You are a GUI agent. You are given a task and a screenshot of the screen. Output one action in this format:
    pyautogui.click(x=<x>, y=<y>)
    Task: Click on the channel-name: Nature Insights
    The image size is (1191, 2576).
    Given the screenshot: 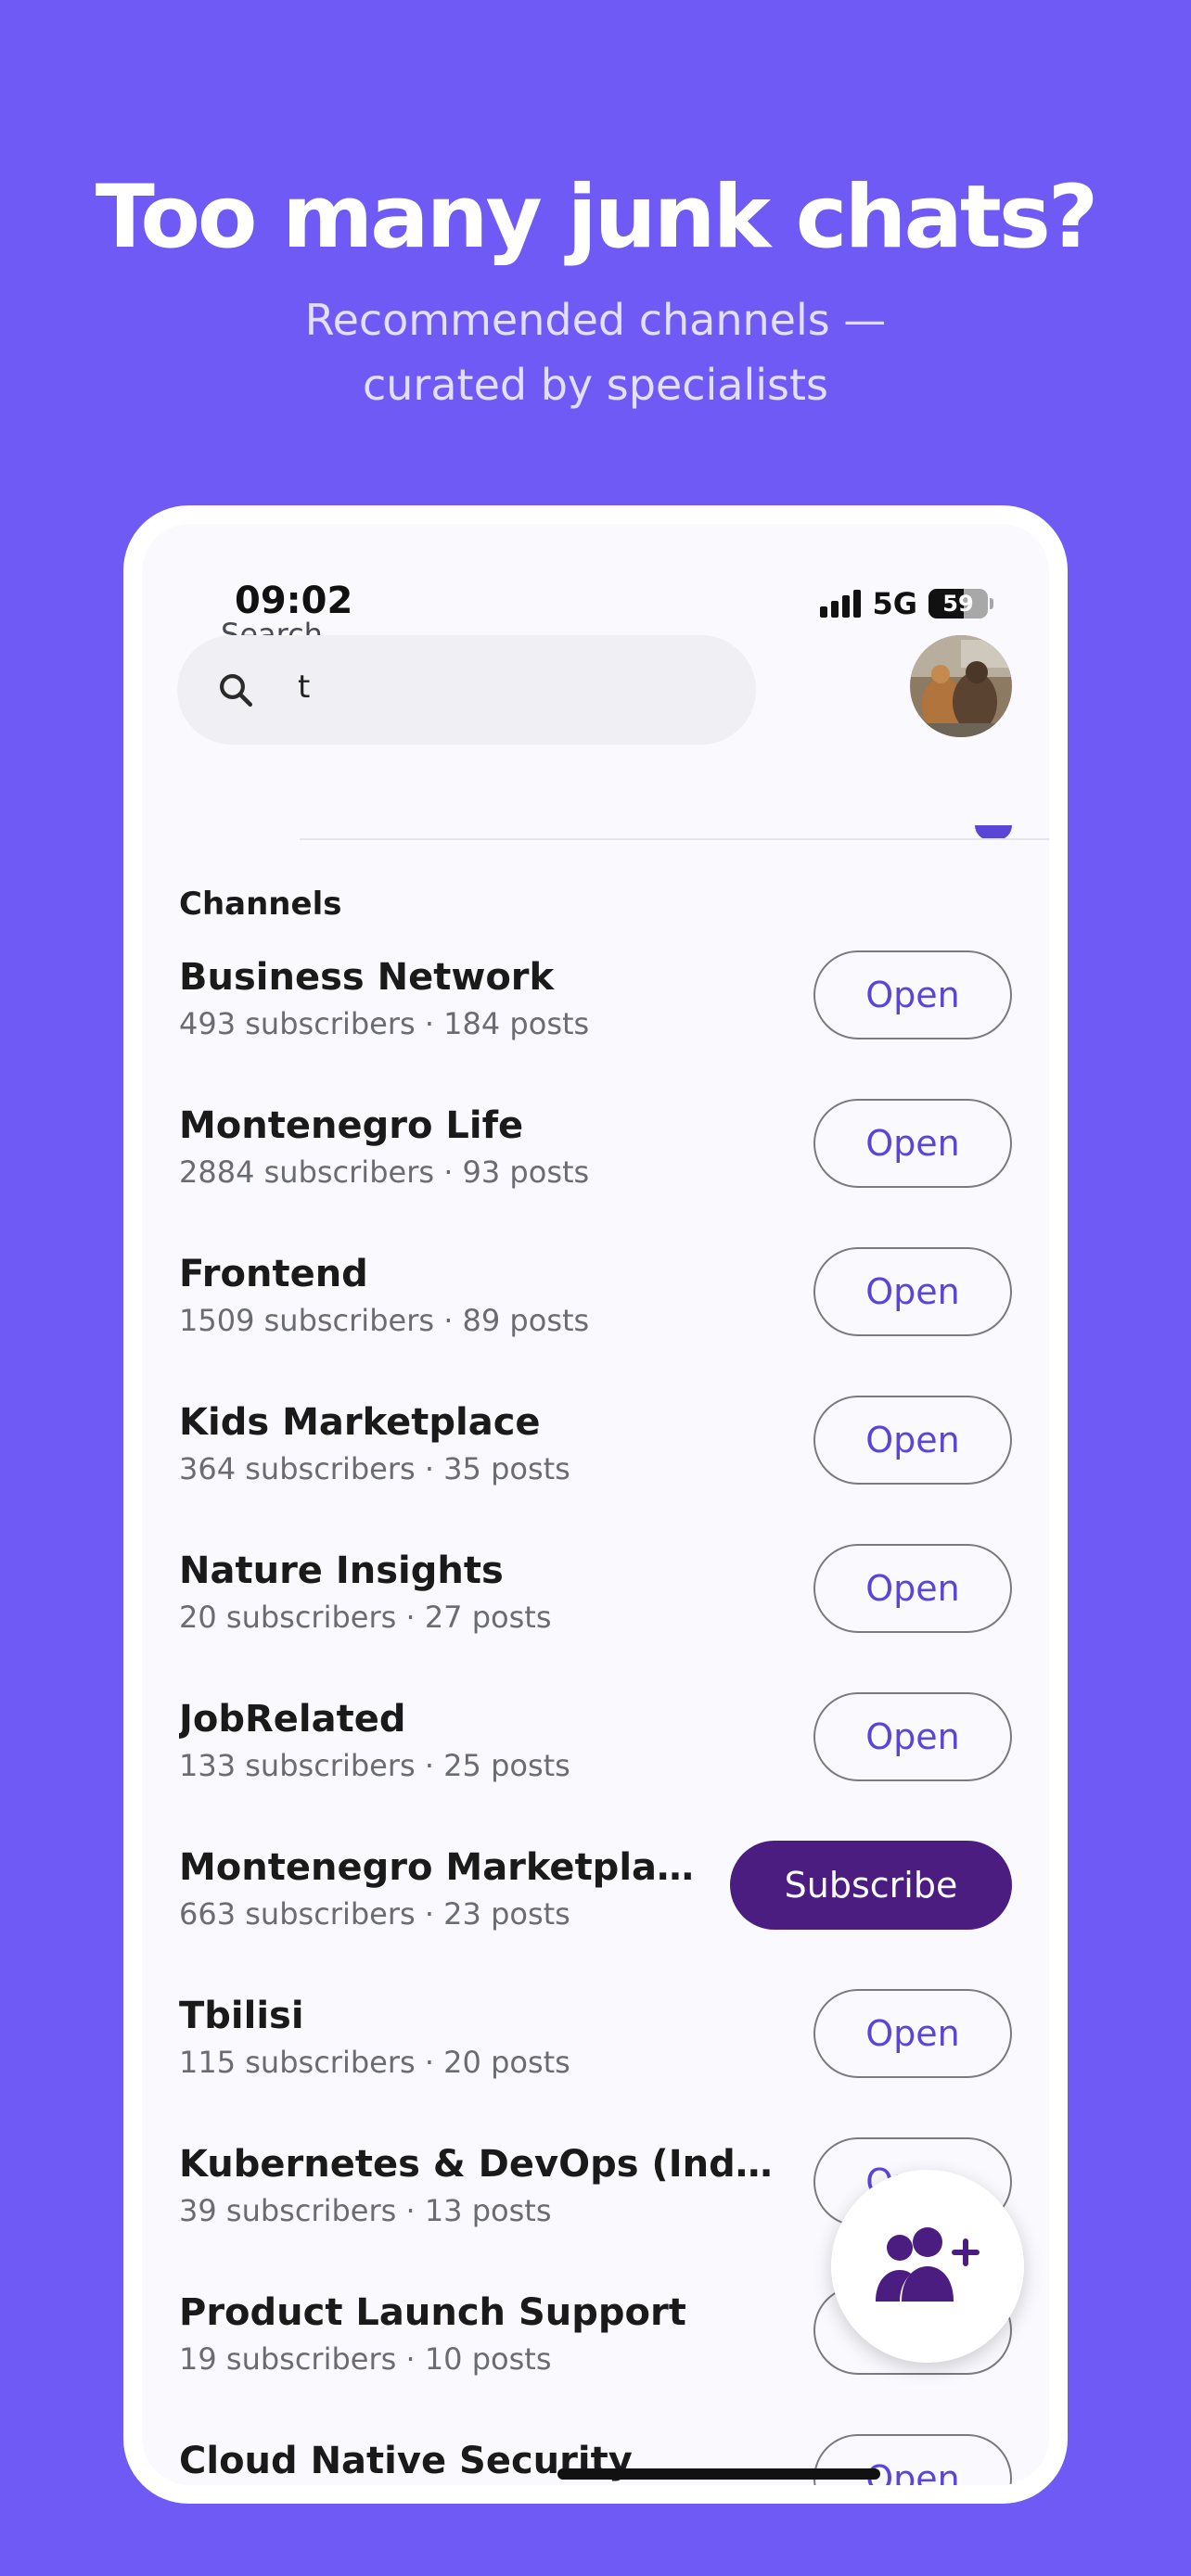 What is the action you would take?
    pyautogui.click(x=341, y=1571)
    